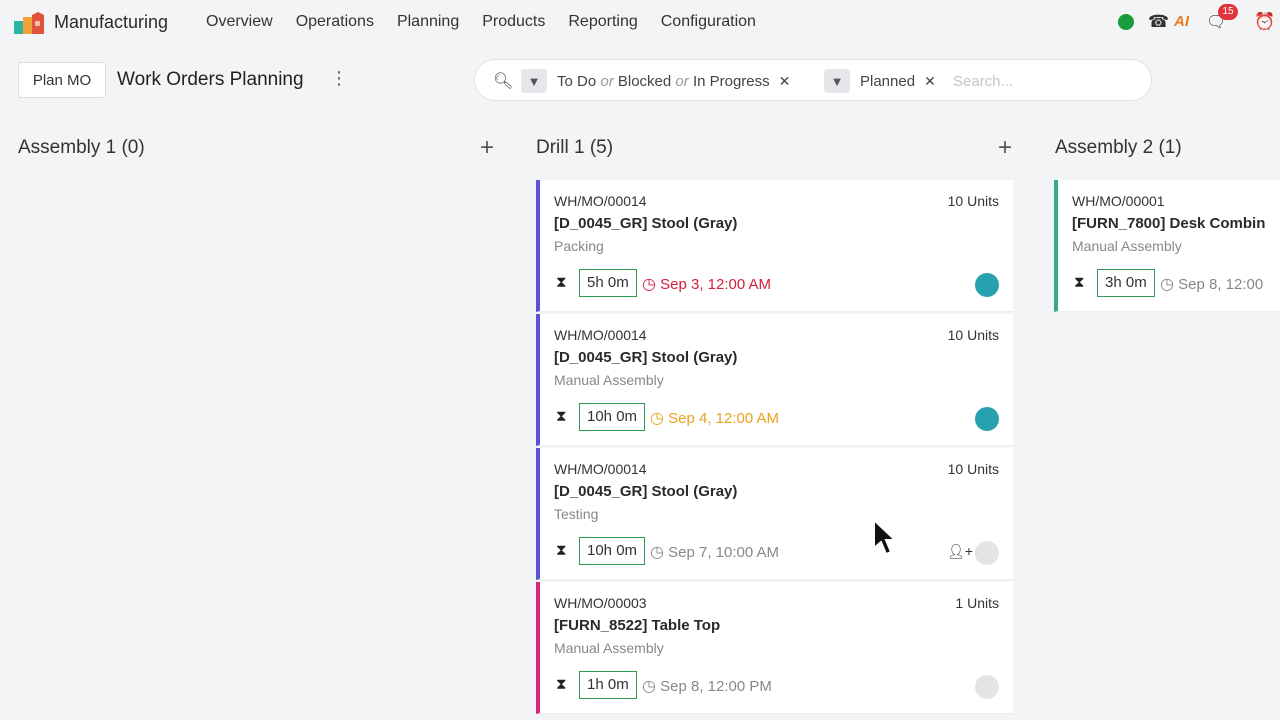 The image size is (1280, 720). Describe the element at coordinates (977, 603) in the screenshot. I see `quantity: 1 Units` at that location.